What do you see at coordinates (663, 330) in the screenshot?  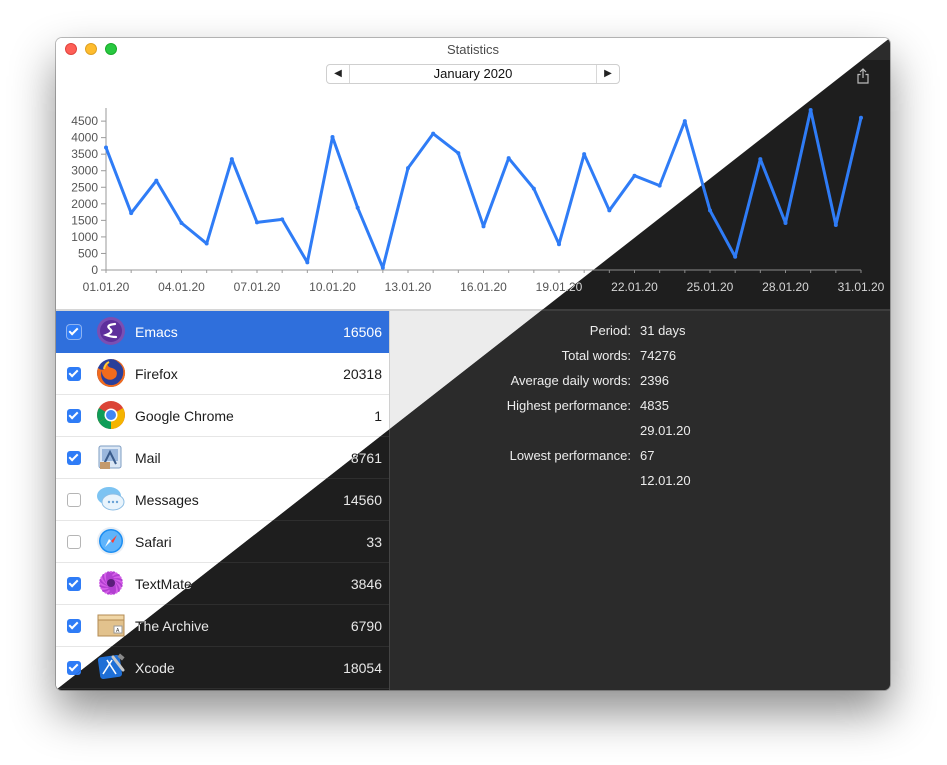 I see `stat-value: 31 days` at bounding box center [663, 330].